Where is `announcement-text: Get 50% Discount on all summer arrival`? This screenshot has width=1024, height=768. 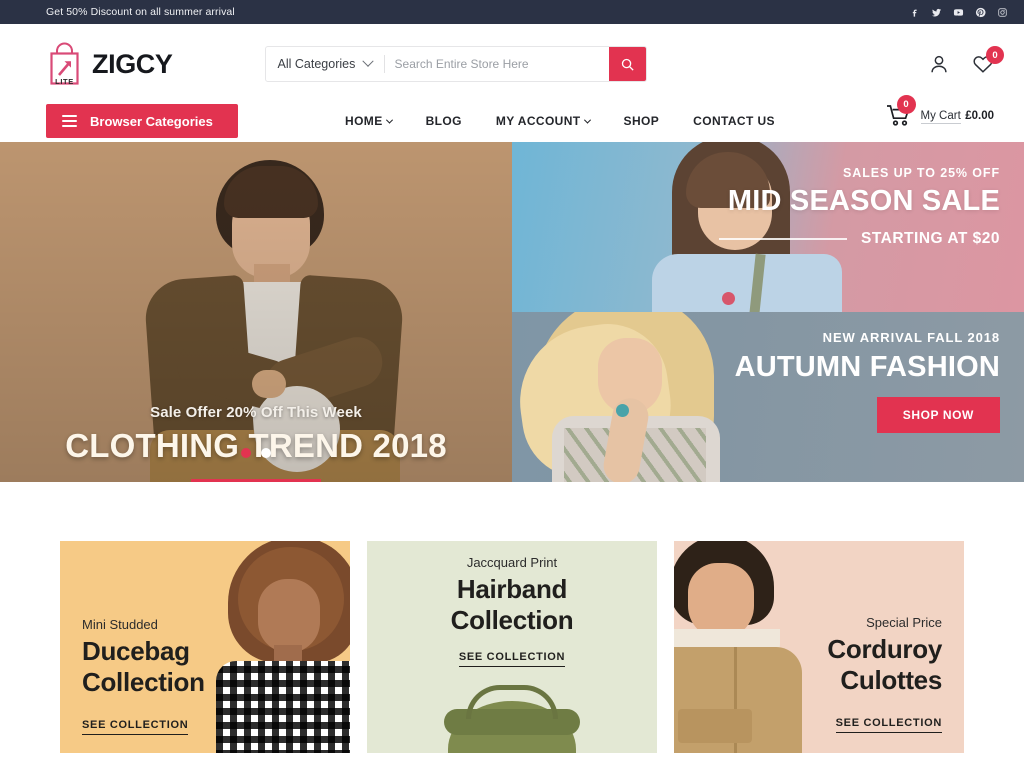 announcement-text: Get 50% Discount on all summer arrival is located at coordinates (140, 12).